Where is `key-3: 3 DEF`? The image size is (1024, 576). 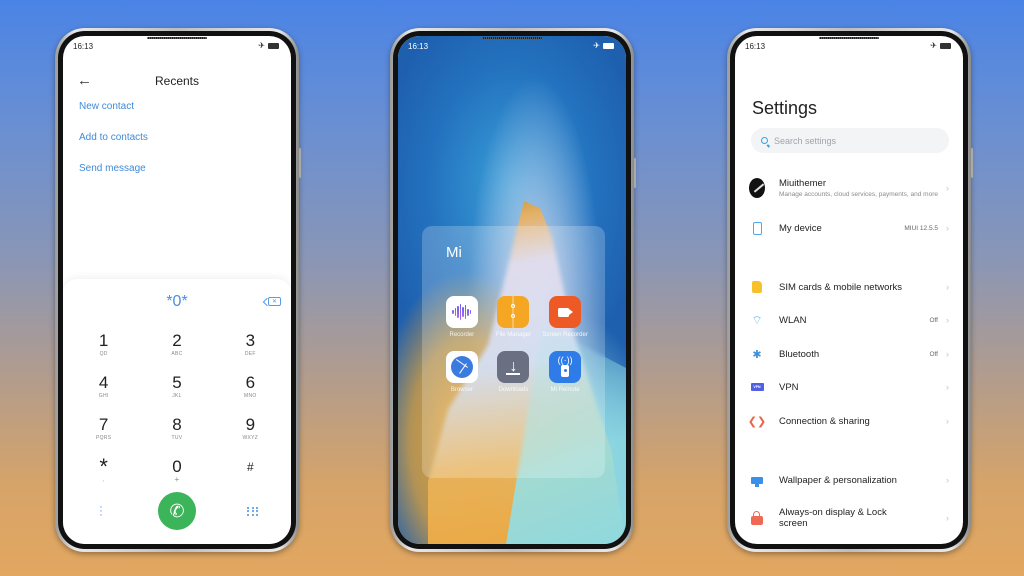 key-3: 3 DEF is located at coordinates (250, 347).